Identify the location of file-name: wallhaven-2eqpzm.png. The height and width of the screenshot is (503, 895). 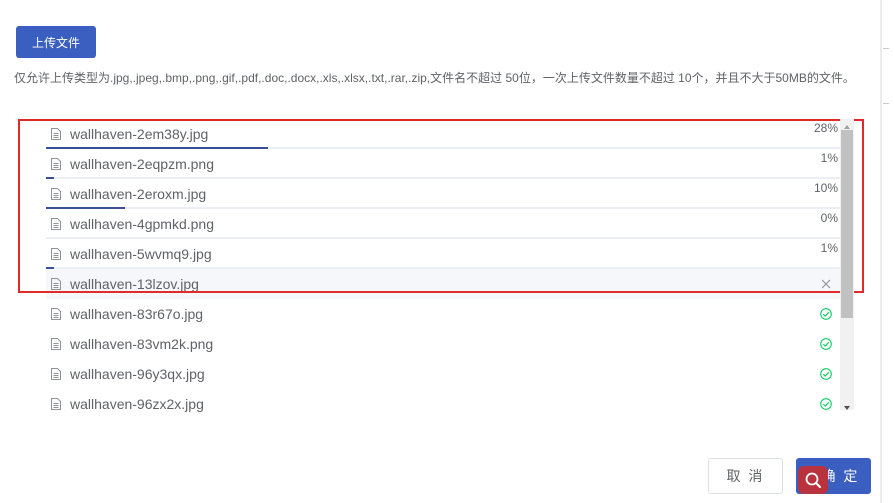
(142, 164).